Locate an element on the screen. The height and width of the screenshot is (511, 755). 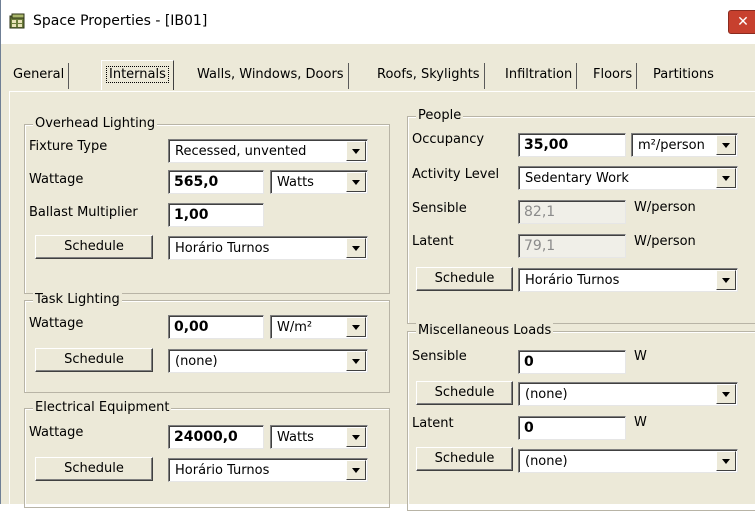
electrical-equipment-legend: Electrical Equipment is located at coordinates (102, 407).